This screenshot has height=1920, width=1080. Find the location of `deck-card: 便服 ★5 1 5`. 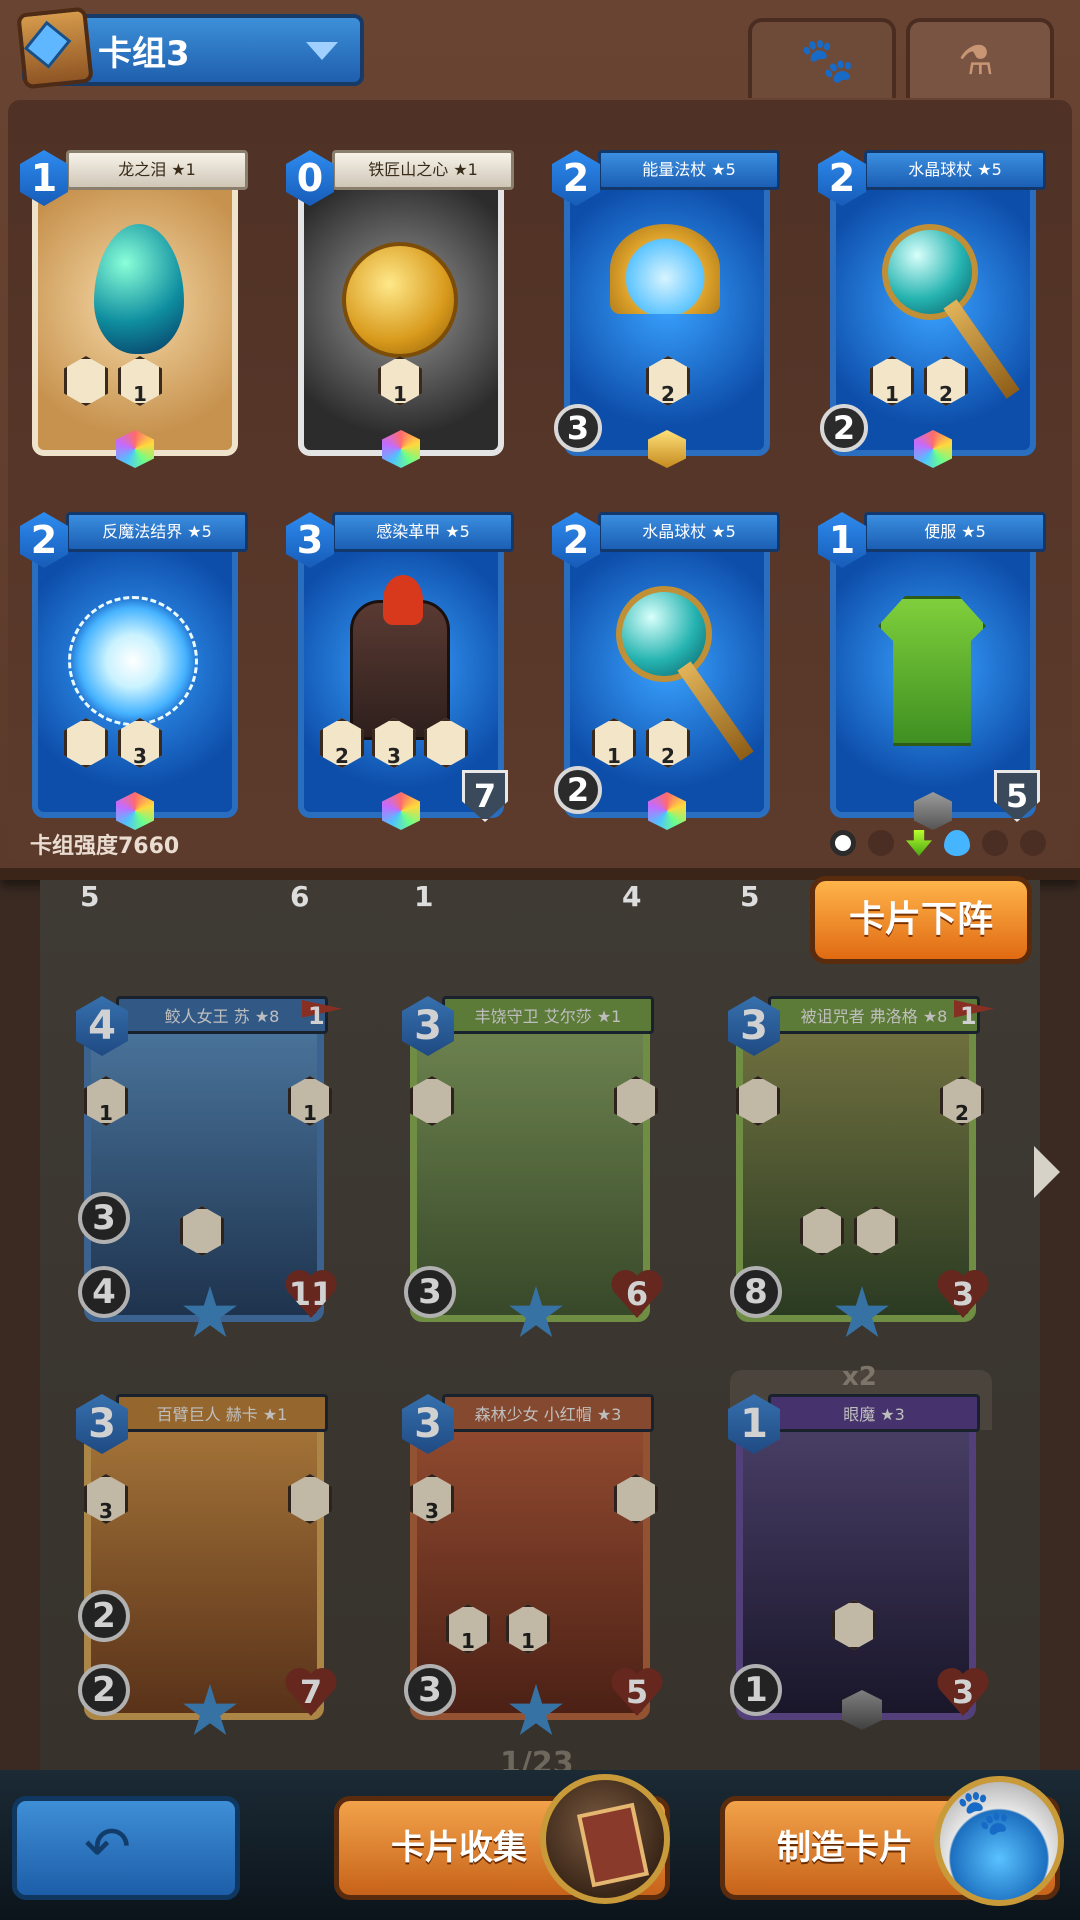

deck-card: 便服 ★5 1 5 is located at coordinates (932, 671).